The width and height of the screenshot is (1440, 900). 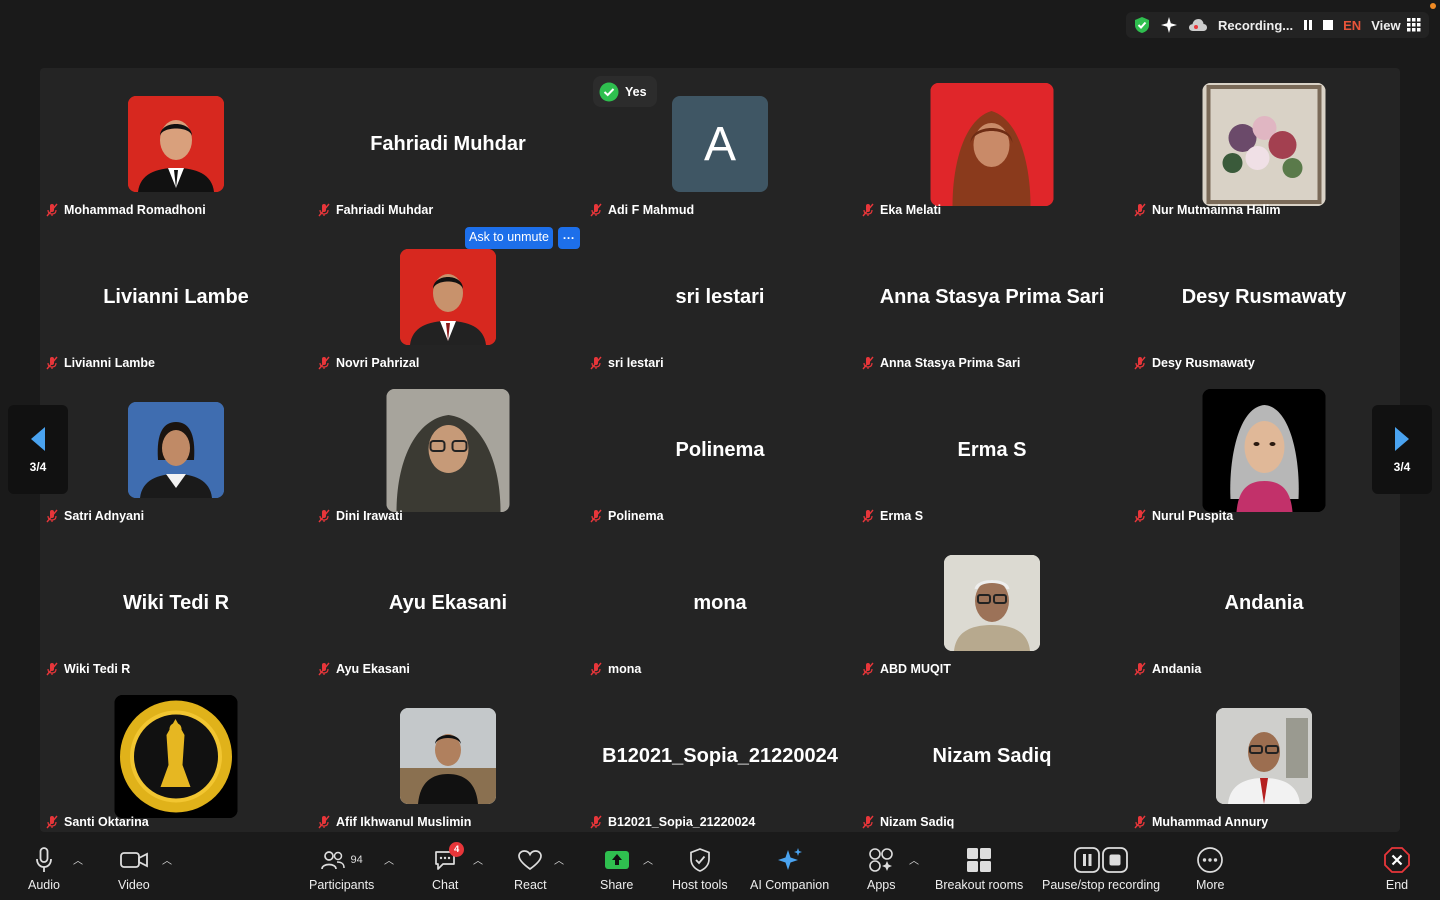 I want to click on participant-tile: Fahriadi Muhdar Fahriadi Muhdar, so click(x=448, y=144).